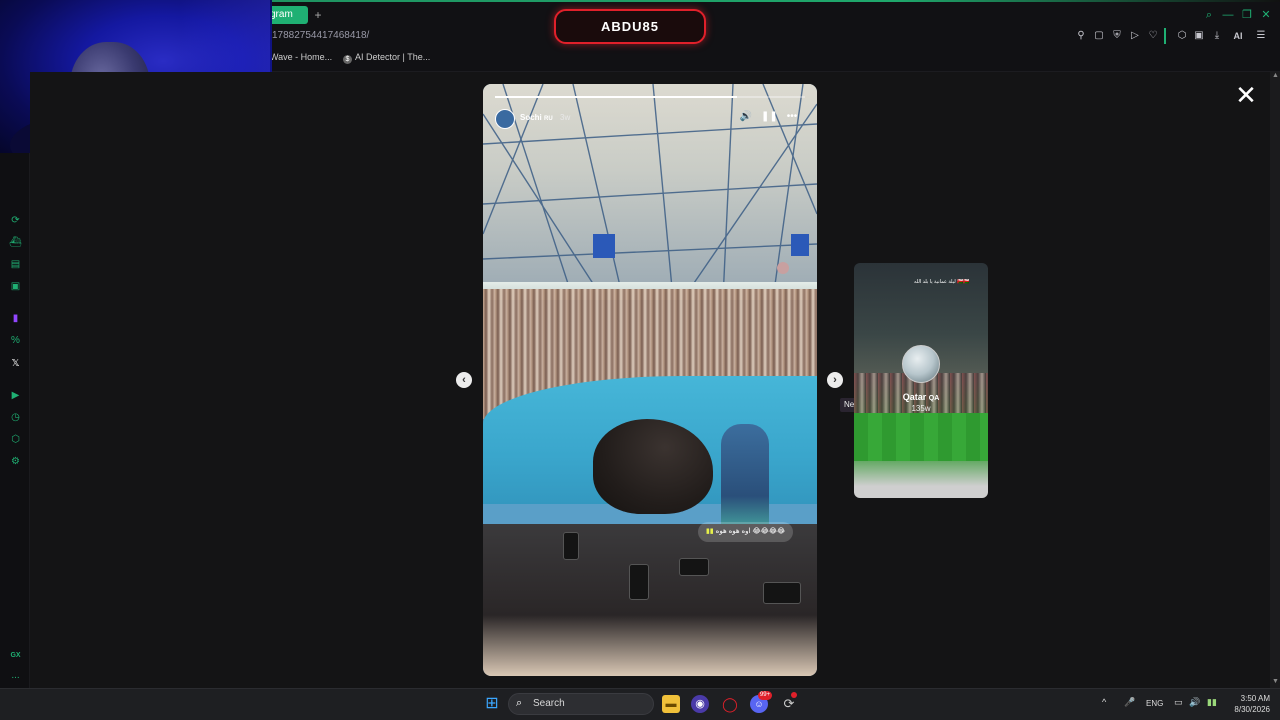  Describe the element at coordinates (1104, 702) in the screenshot. I see `tray-overflow-icon: ^` at that location.